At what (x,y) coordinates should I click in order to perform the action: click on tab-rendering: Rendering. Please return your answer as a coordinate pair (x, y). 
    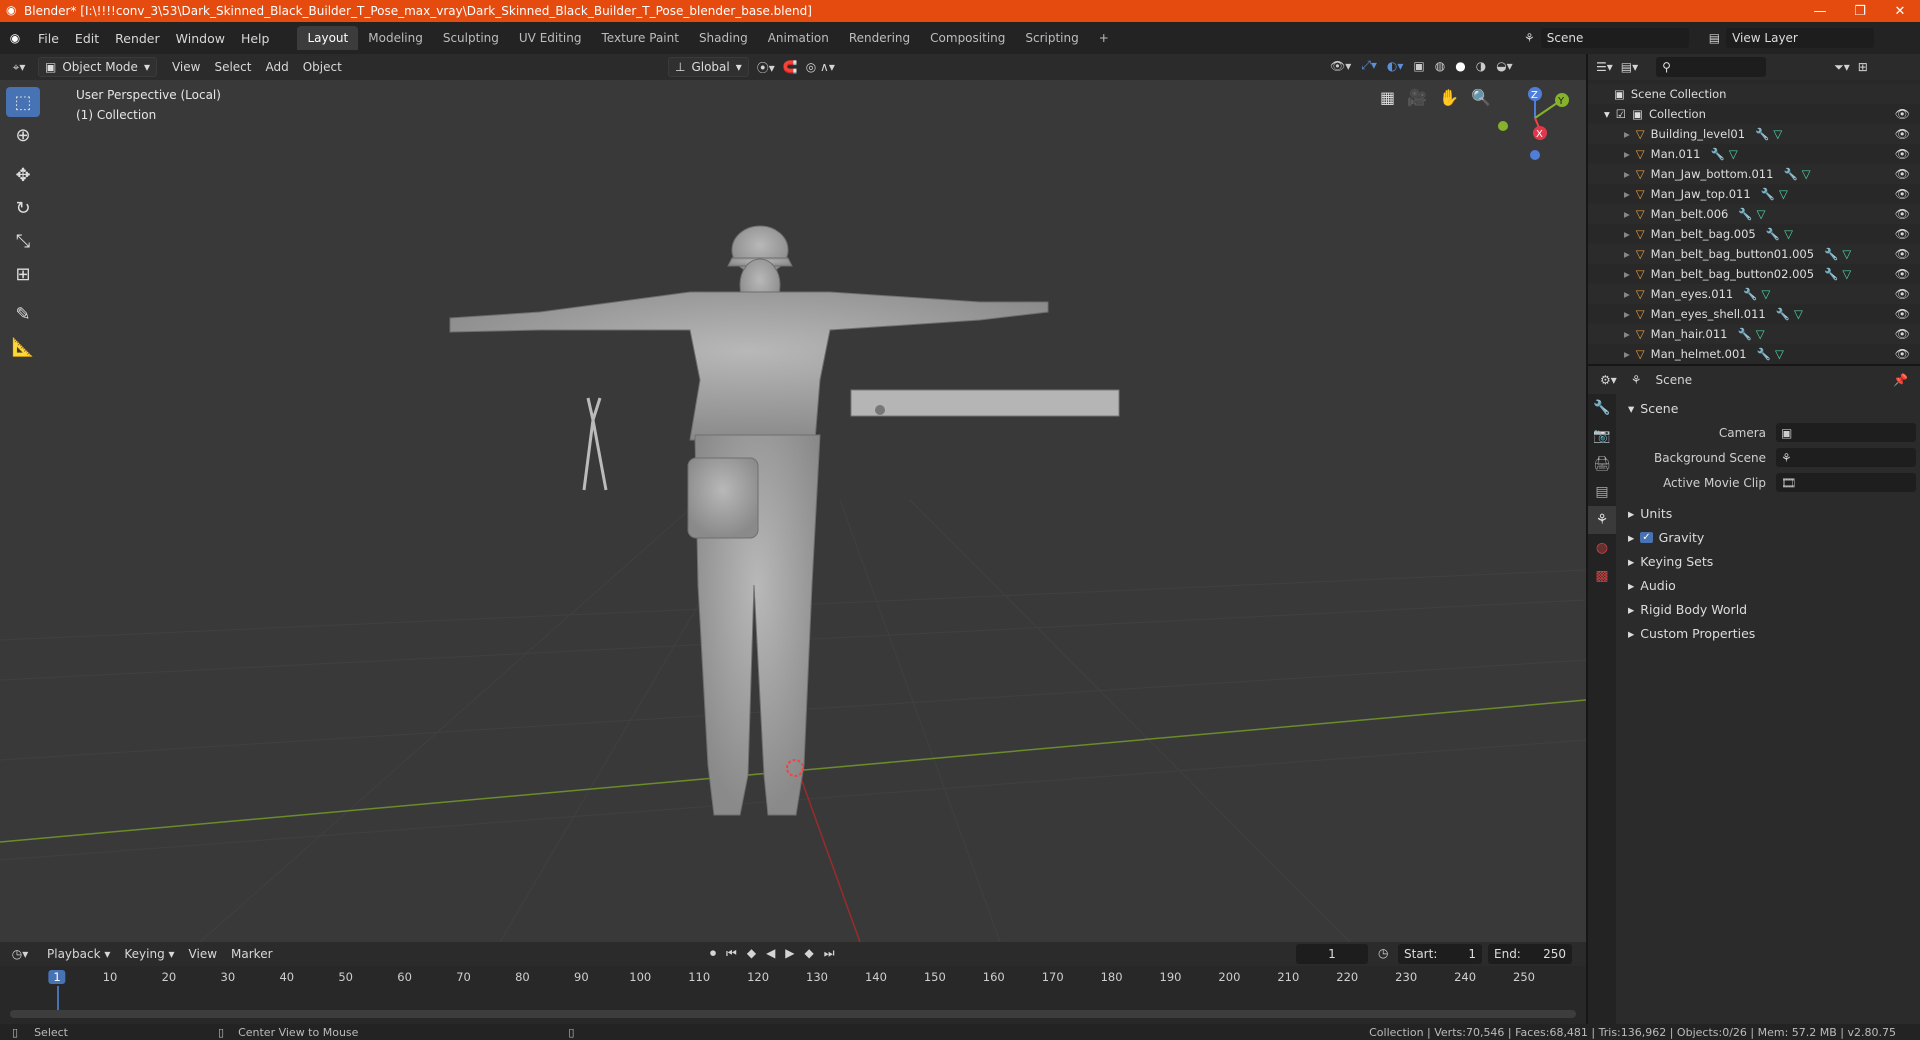
    Looking at the image, I should click on (879, 38).